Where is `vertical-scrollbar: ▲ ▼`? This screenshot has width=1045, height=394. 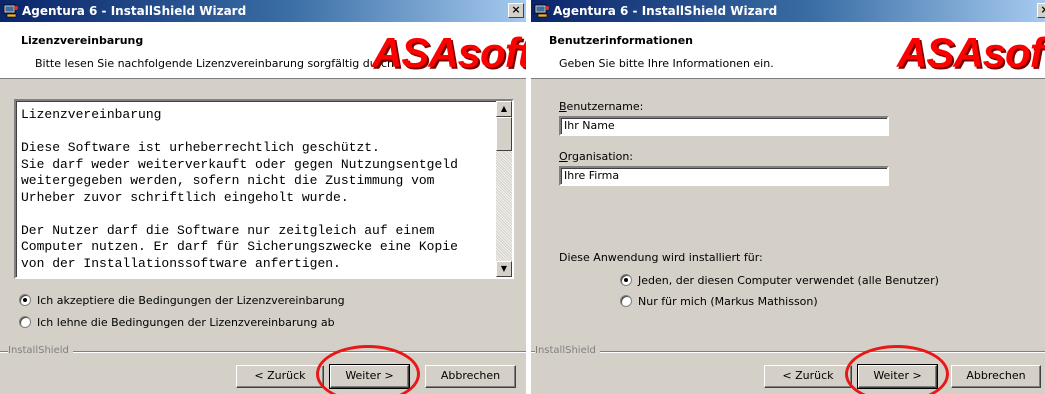
vertical-scrollbar: ▲ ▼ is located at coordinates (504, 189).